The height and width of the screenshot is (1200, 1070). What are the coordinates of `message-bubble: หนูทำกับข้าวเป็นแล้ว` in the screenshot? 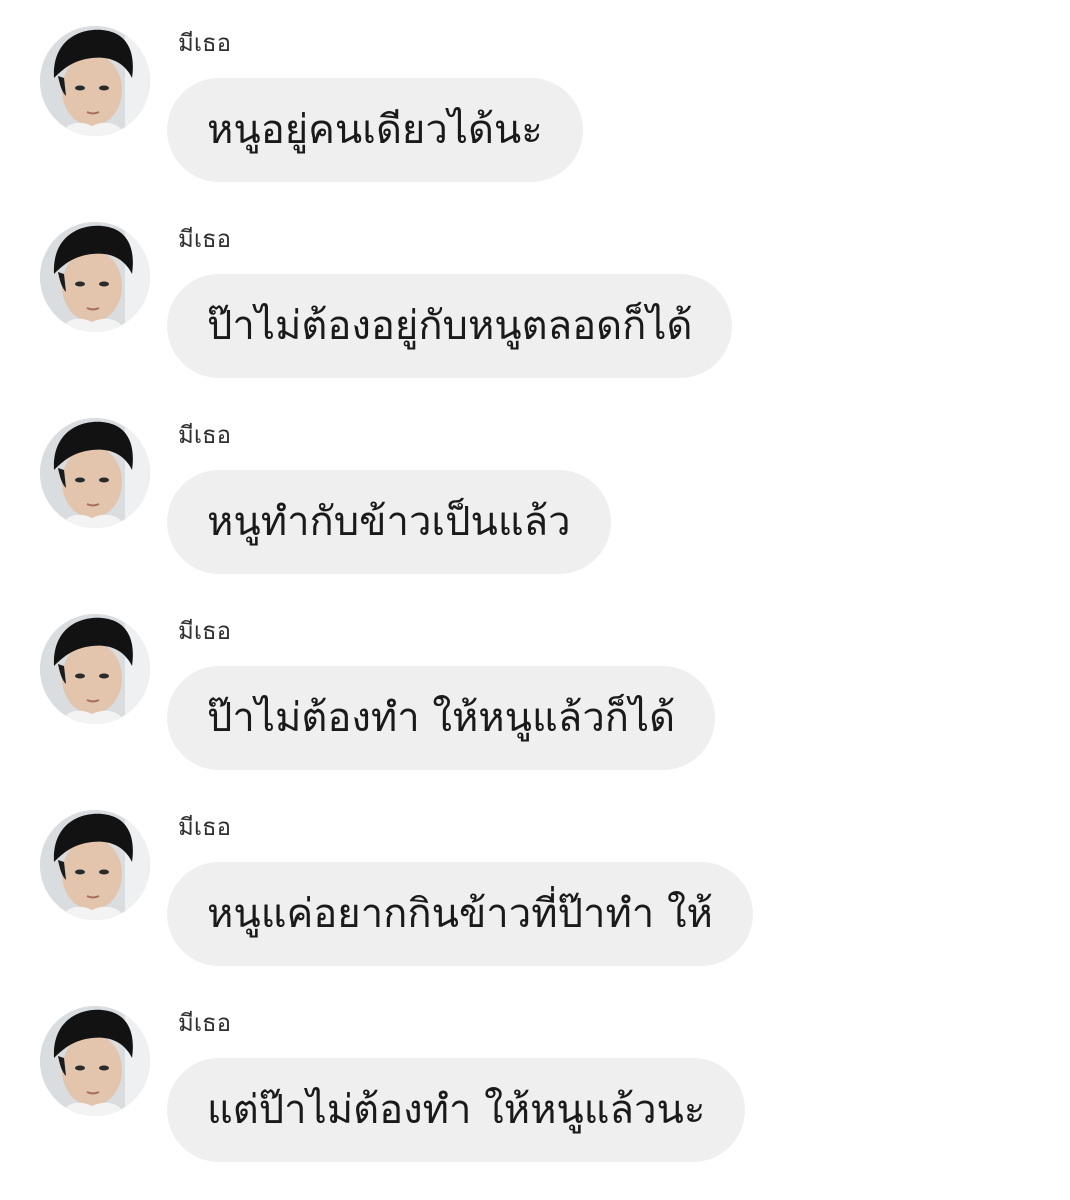 It's located at (389, 522).